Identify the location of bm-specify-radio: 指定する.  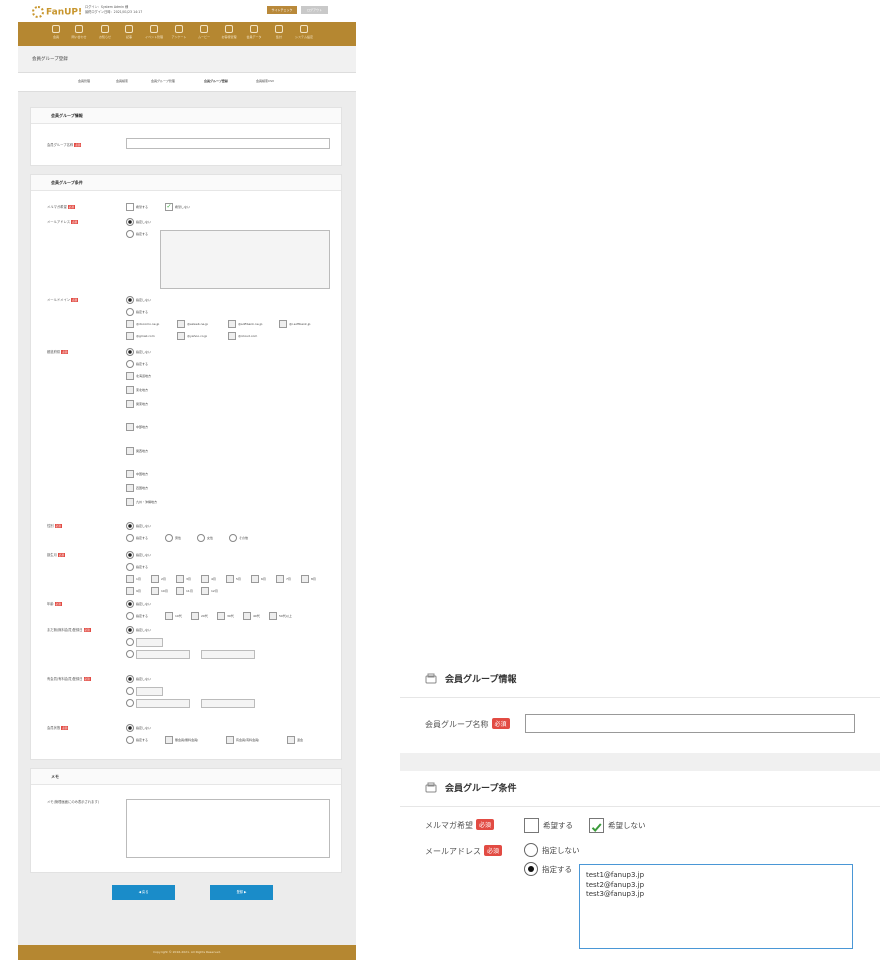
(137, 567).